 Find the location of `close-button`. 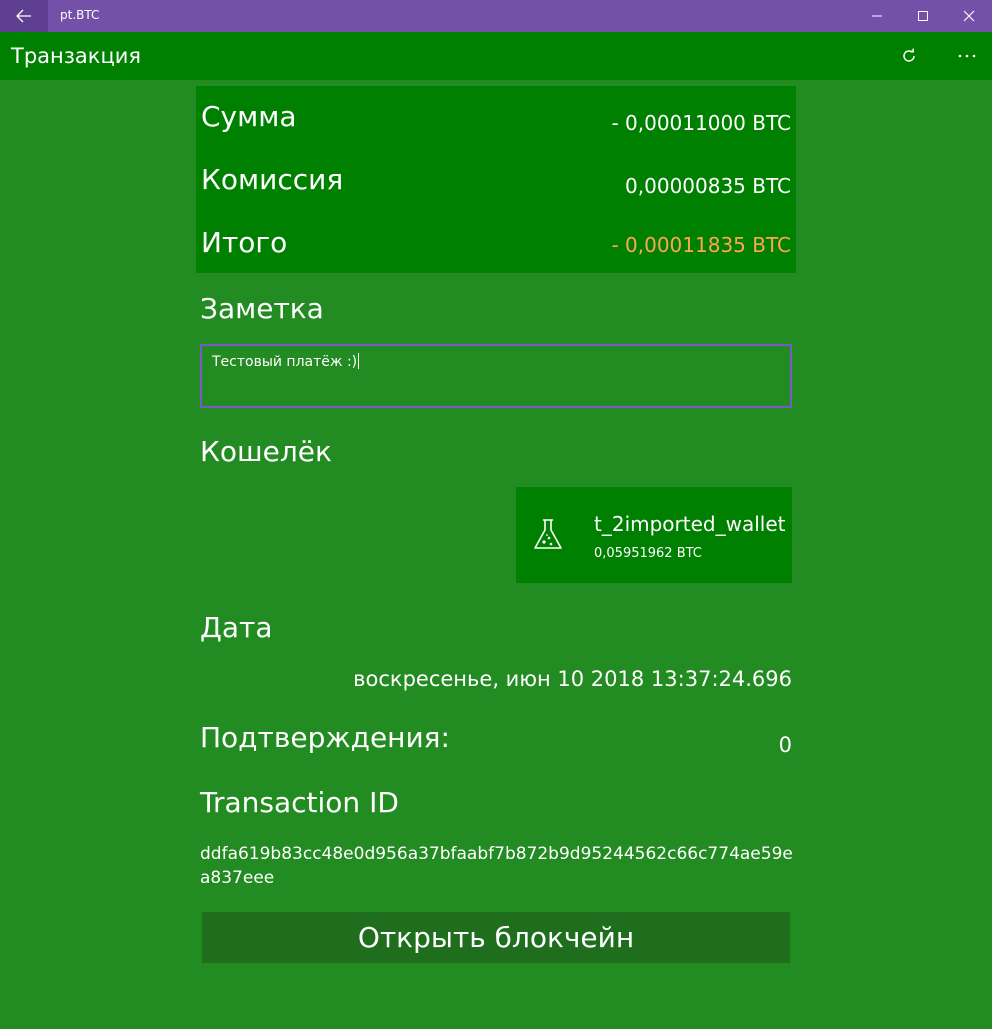

close-button is located at coordinates (969, 16).